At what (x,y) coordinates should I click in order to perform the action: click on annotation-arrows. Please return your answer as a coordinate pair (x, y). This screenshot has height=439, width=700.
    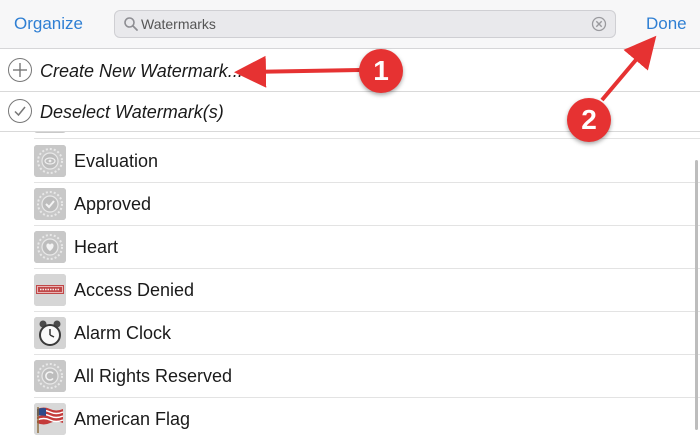
    Looking at the image, I should click on (445, 68).